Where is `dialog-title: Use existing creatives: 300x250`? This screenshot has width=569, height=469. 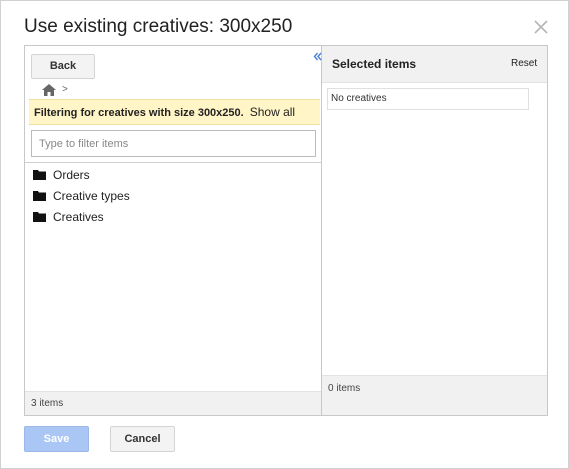
dialog-title: Use existing creatives: 300x250 is located at coordinates (158, 26).